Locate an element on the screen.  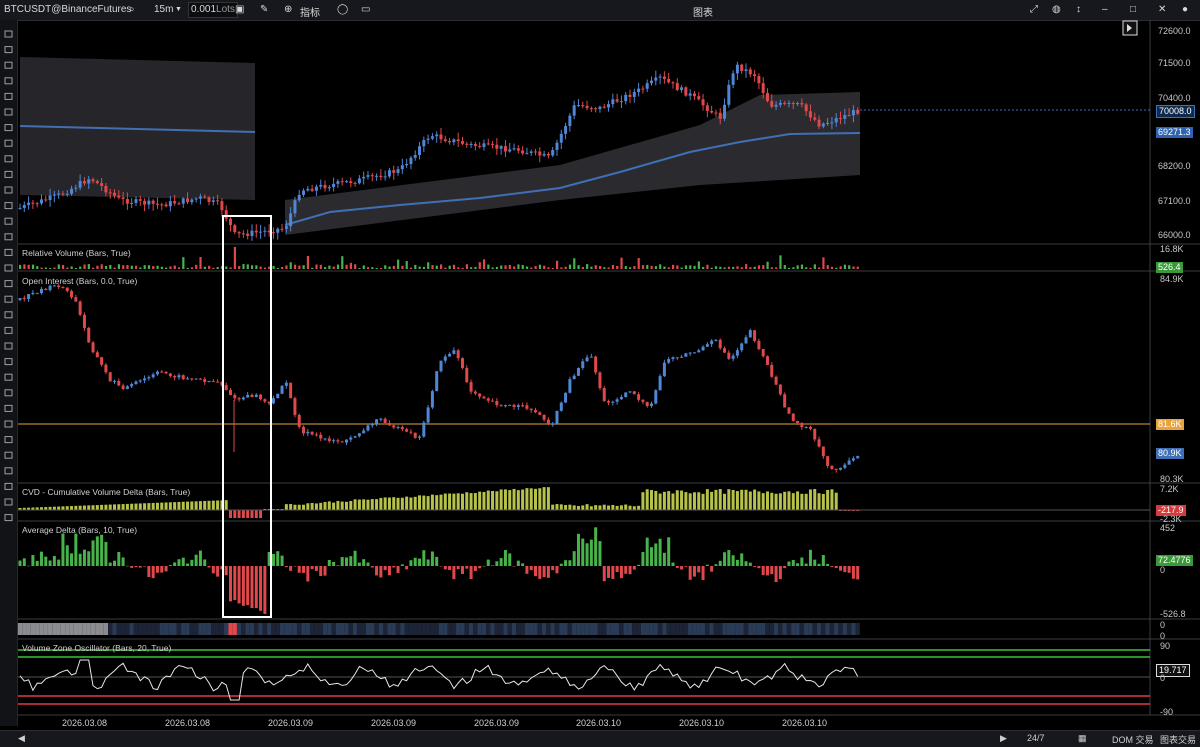
fib-icon is located at coordinates (8, 408).